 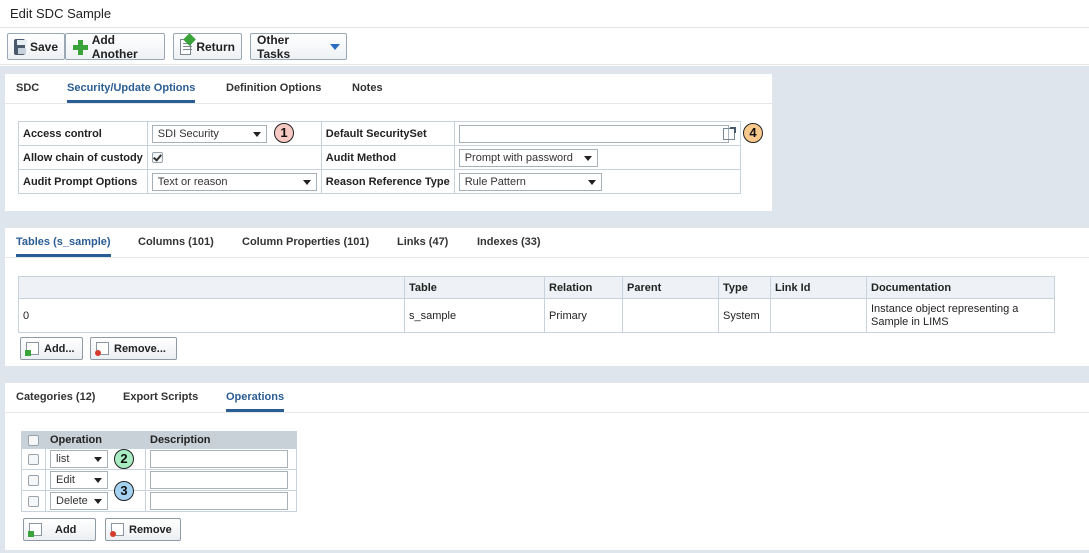 I want to click on column-header-table: Table, so click(x=474, y=287).